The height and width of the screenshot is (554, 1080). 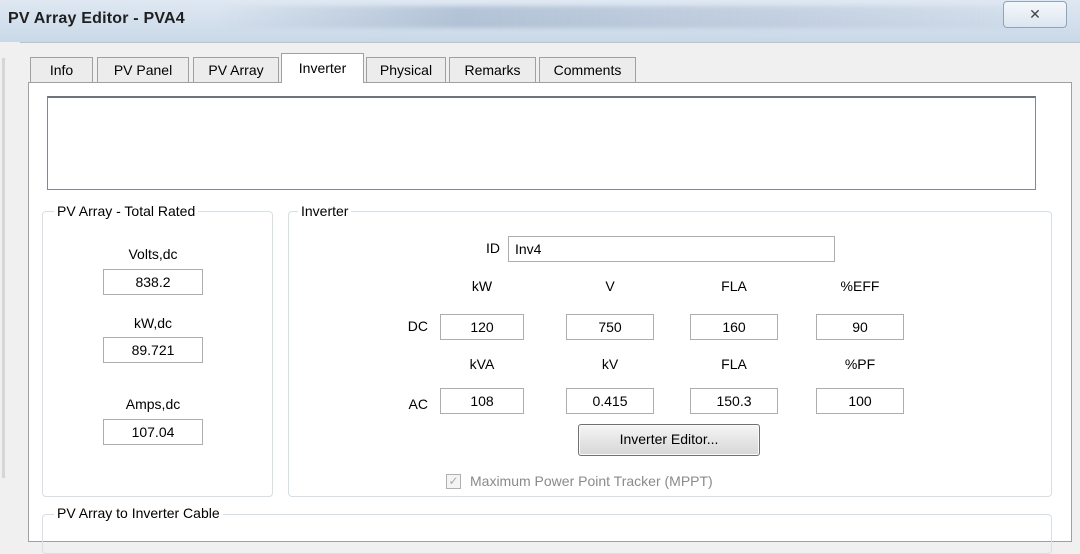 I want to click on tab-pv-panel: PV Panel, so click(x=143, y=69).